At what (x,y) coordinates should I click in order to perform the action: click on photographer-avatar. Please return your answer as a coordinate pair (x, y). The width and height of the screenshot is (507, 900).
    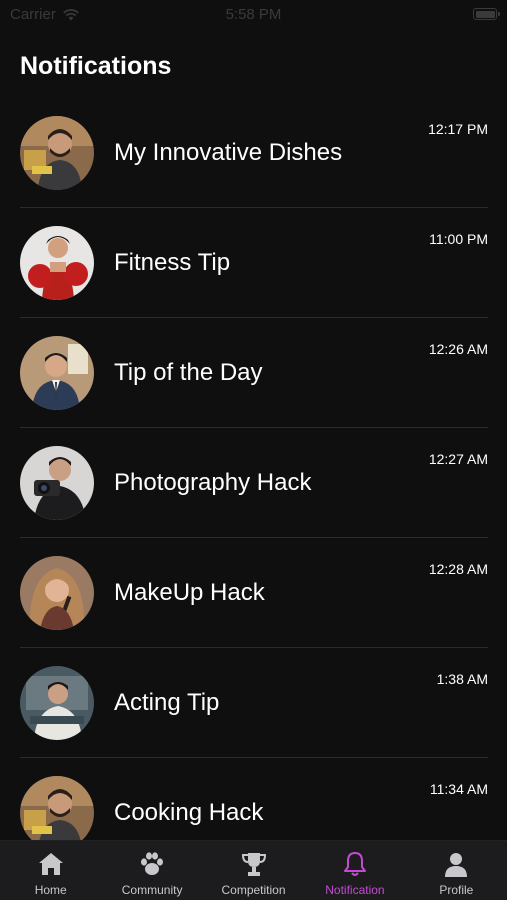
    Looking at the image, I should click on (57, 482).